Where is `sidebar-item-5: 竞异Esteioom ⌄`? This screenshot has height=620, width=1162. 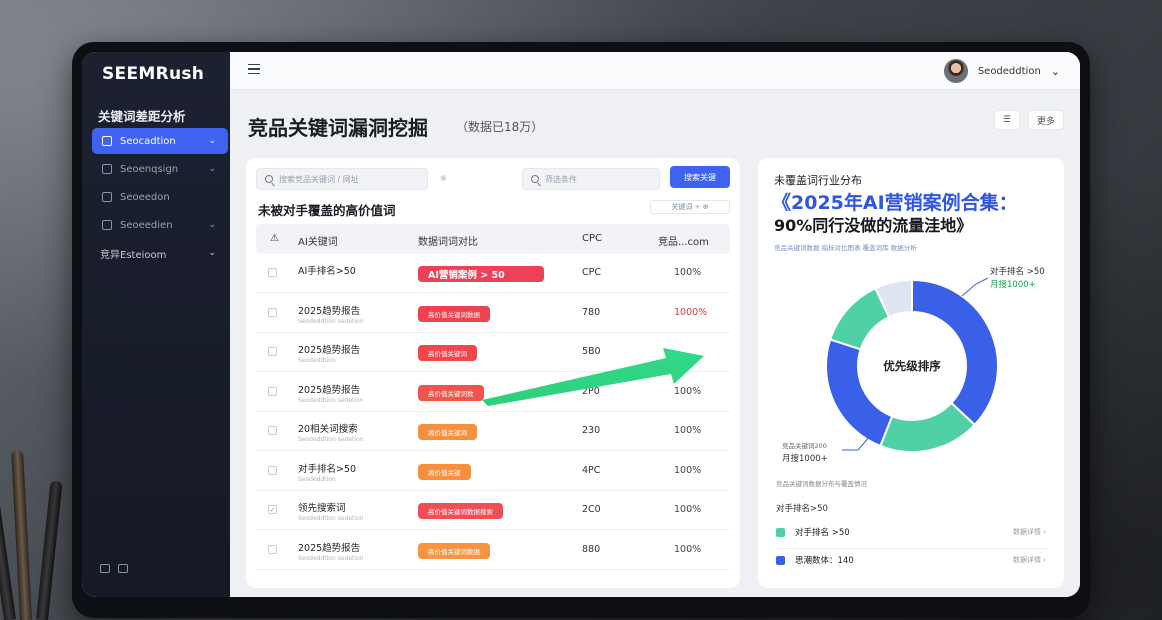 sidebar-item-5: 竞异Esteioom ⌄ is located at coordinates (160, 253).